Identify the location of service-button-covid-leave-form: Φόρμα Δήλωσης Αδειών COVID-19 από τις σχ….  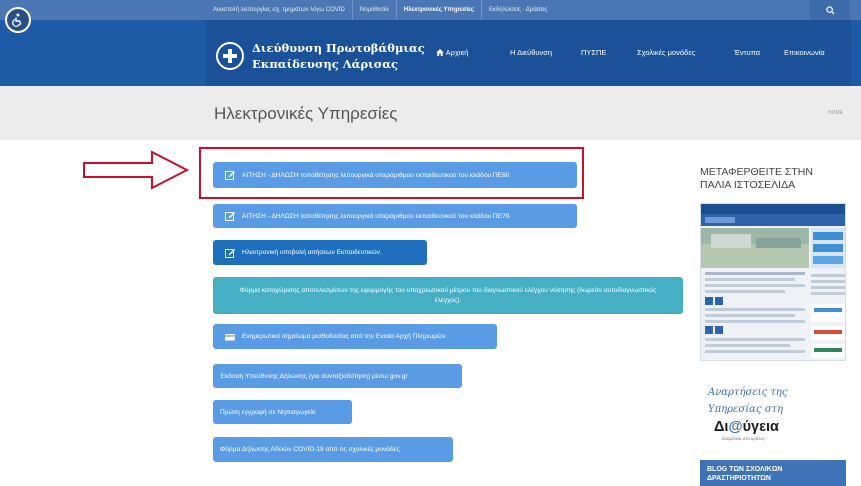
(333, 449).